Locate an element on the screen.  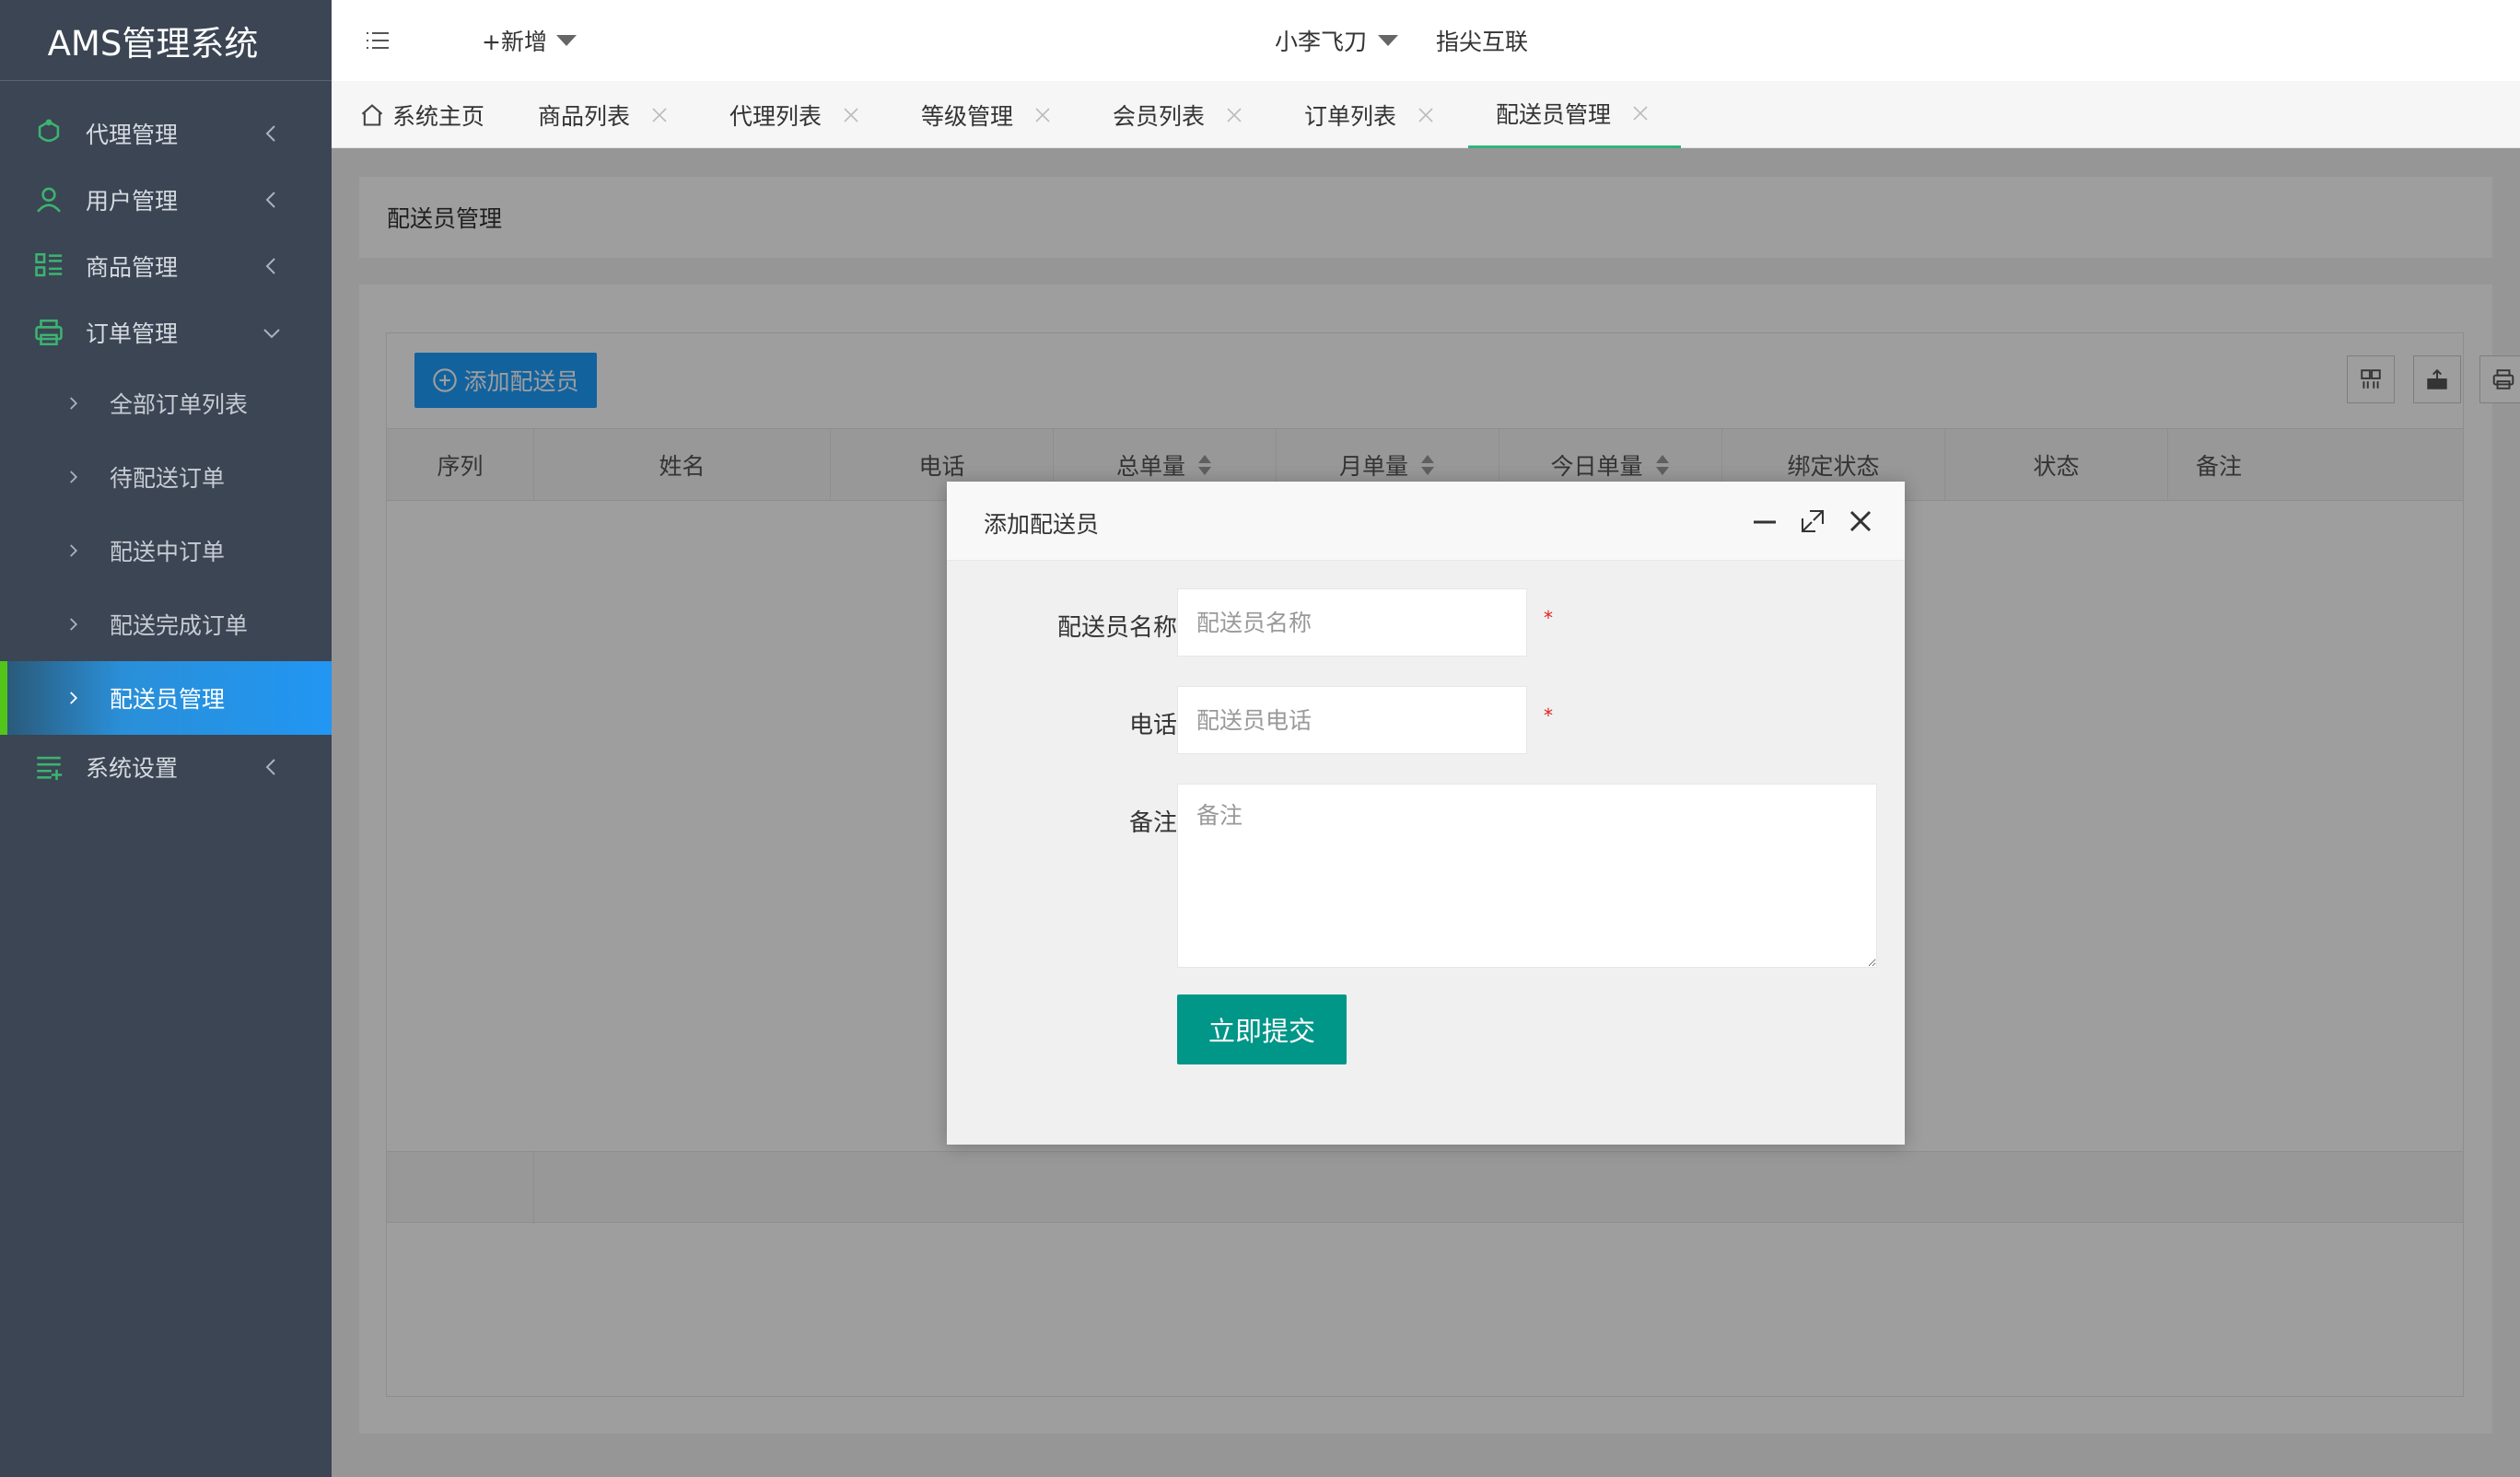
tab-level-management: 等级管理 is located at coordinates (986, 114).